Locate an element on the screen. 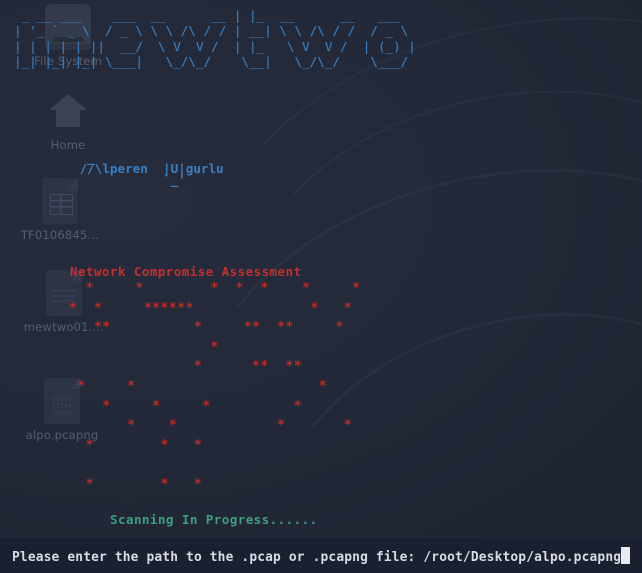 The image size is (642, 573). author-byline-ascii: _ //\lperen |U|gurlu `_' is located at coordinates (151, 168).